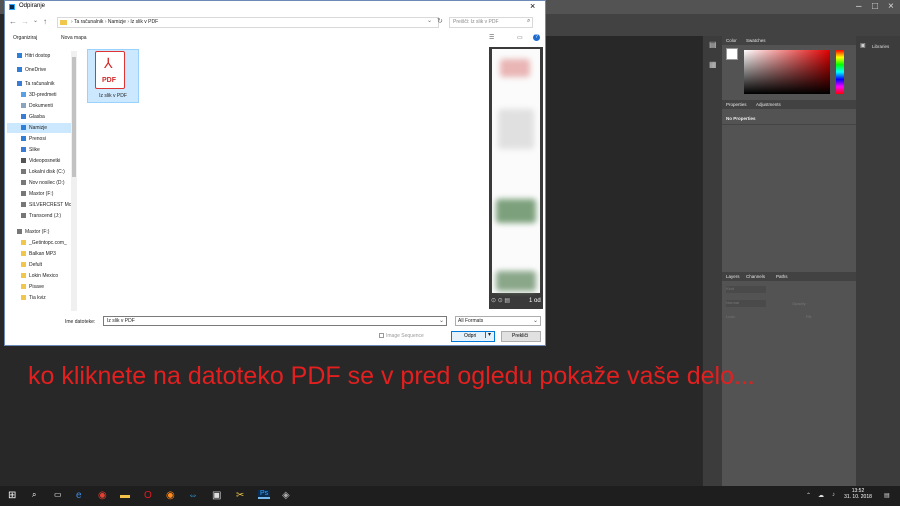 This screenshot has height=506, width=900. I want to click on tab-paths: Paths, so click(782, 276).